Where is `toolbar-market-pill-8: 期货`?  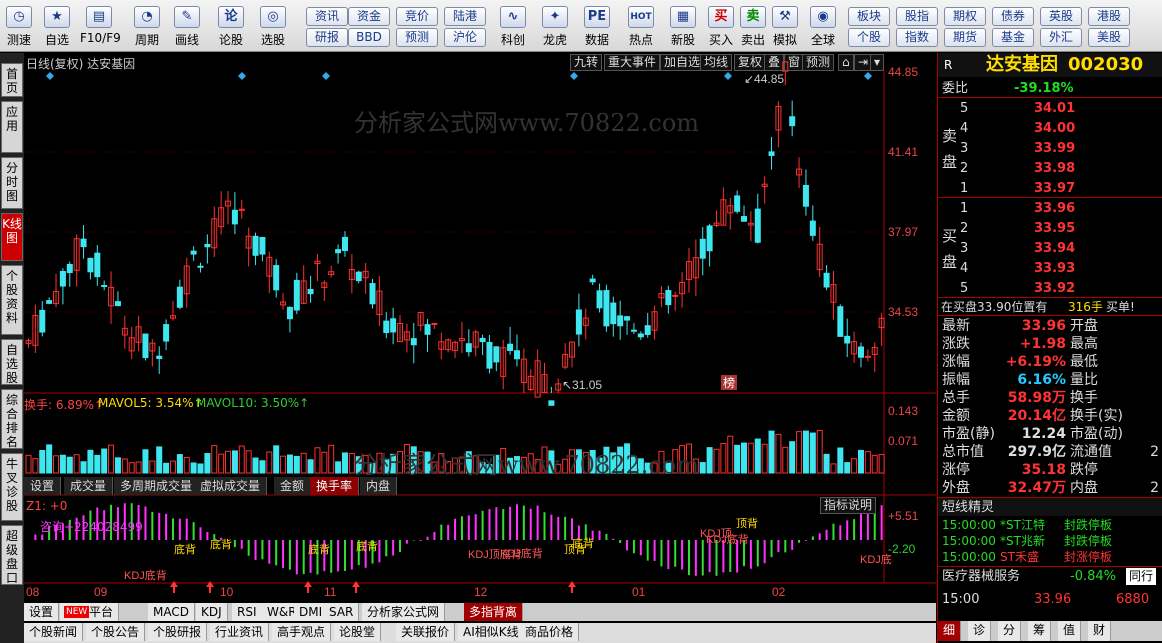 toolbar-market-pill-8: 期货 is located at coordinates (965, 37).